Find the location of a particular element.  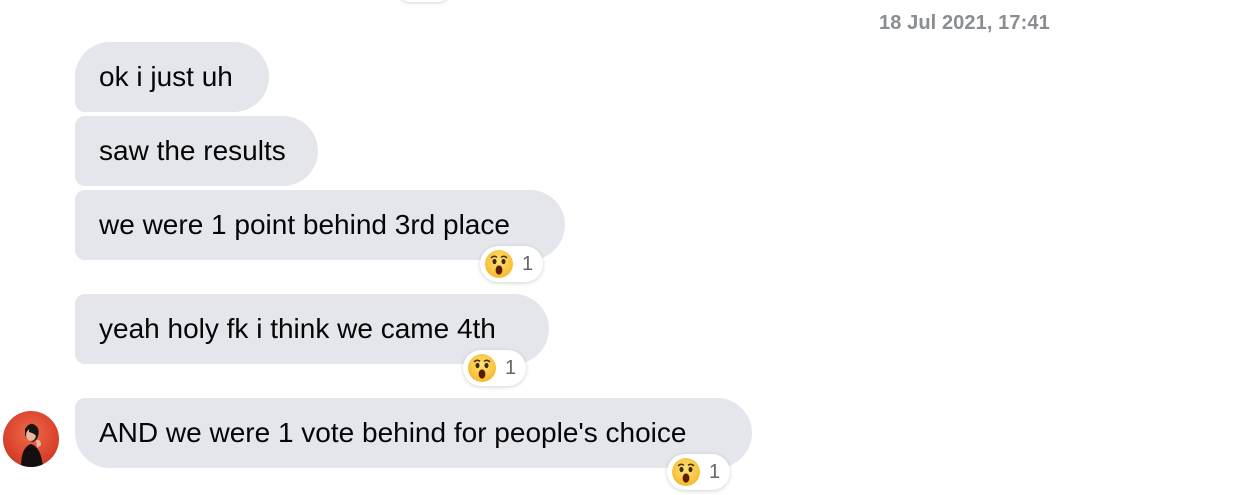

message-text: yeah holy fk i think we came 4th is located at coordinates (297, 328).